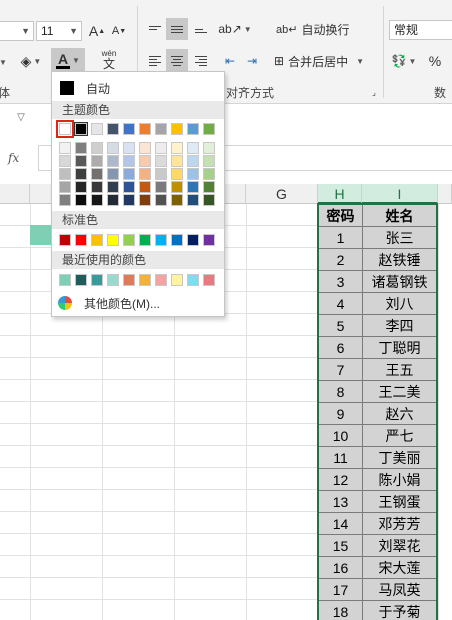 The width and height of the screenshot is (452, 620). I want to click on password-cell: 14, so click(340, 523).